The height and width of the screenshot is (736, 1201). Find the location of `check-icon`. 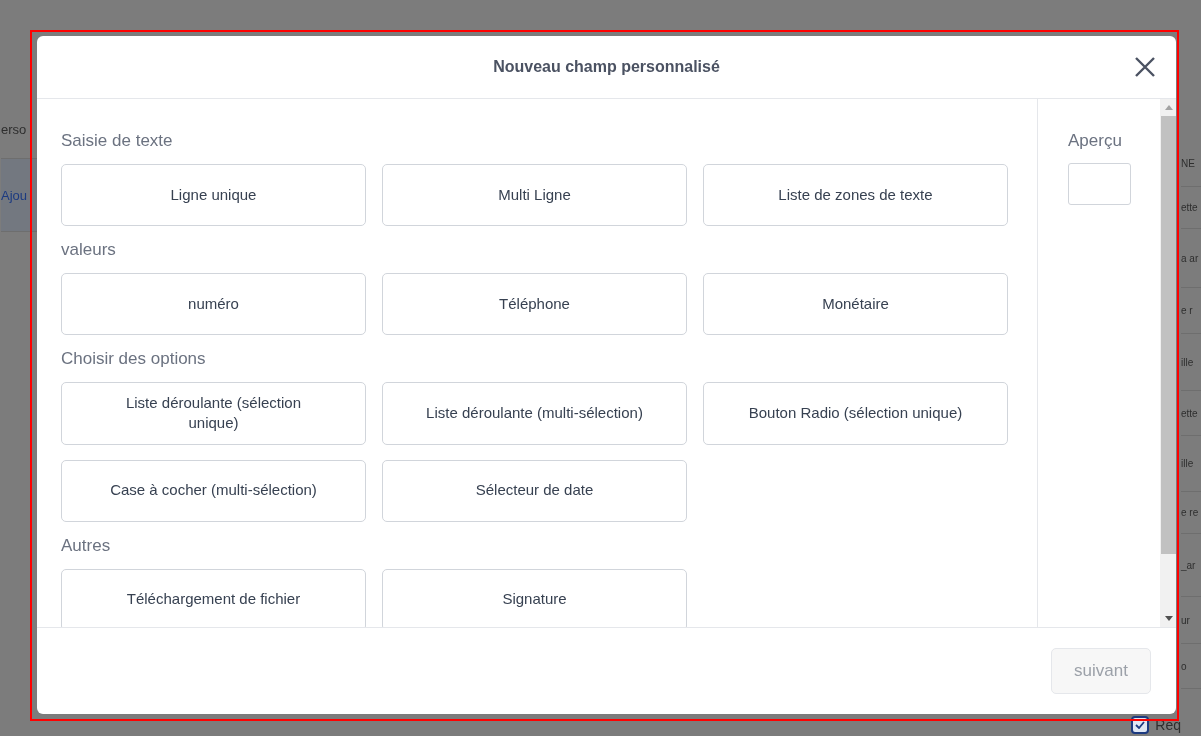

check-icon is located at coordinates (1140, 725).